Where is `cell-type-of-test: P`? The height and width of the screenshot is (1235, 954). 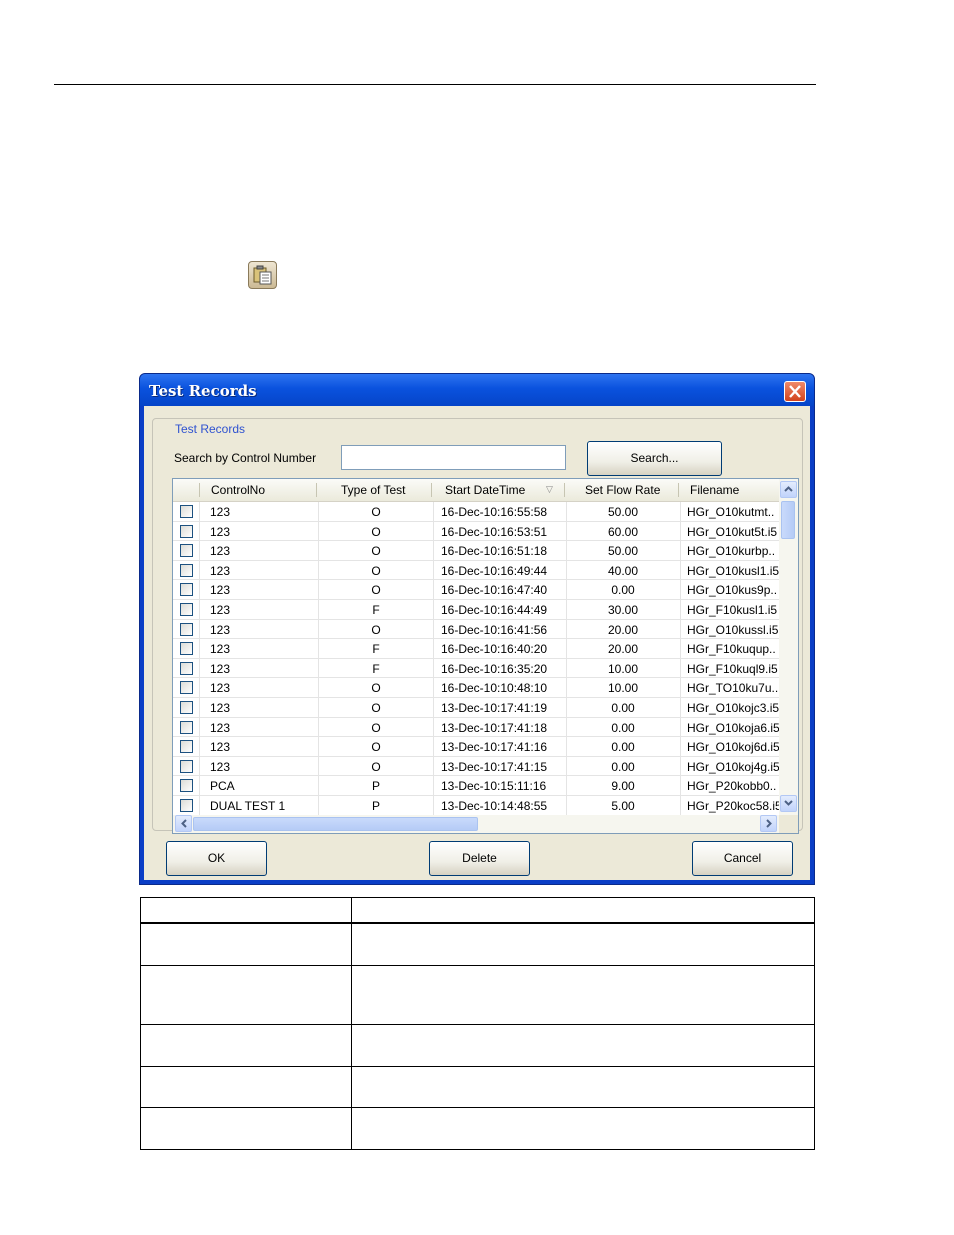 cell-type-of-test: P is located at coordinates (375, 786).